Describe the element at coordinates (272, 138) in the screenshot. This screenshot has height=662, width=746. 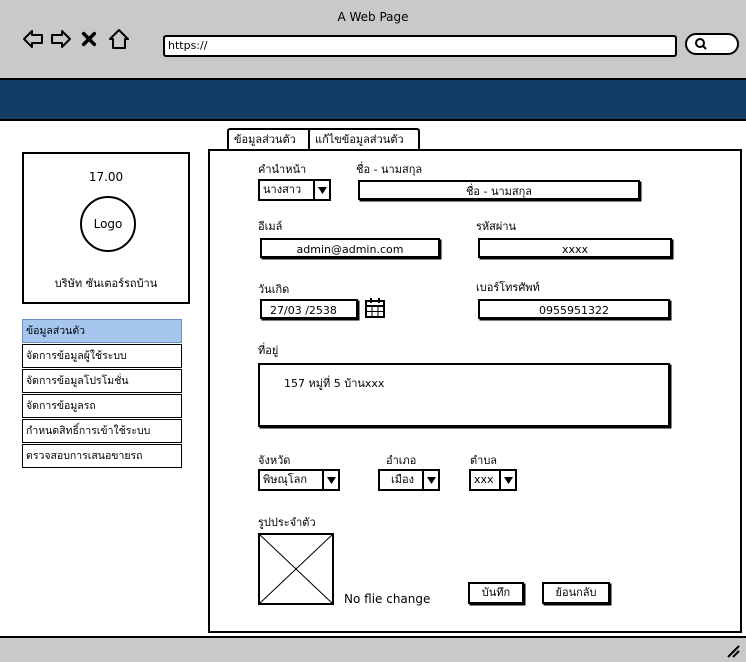
I see `tab-profile: ข้อมูลส่วนตัว` at that location.